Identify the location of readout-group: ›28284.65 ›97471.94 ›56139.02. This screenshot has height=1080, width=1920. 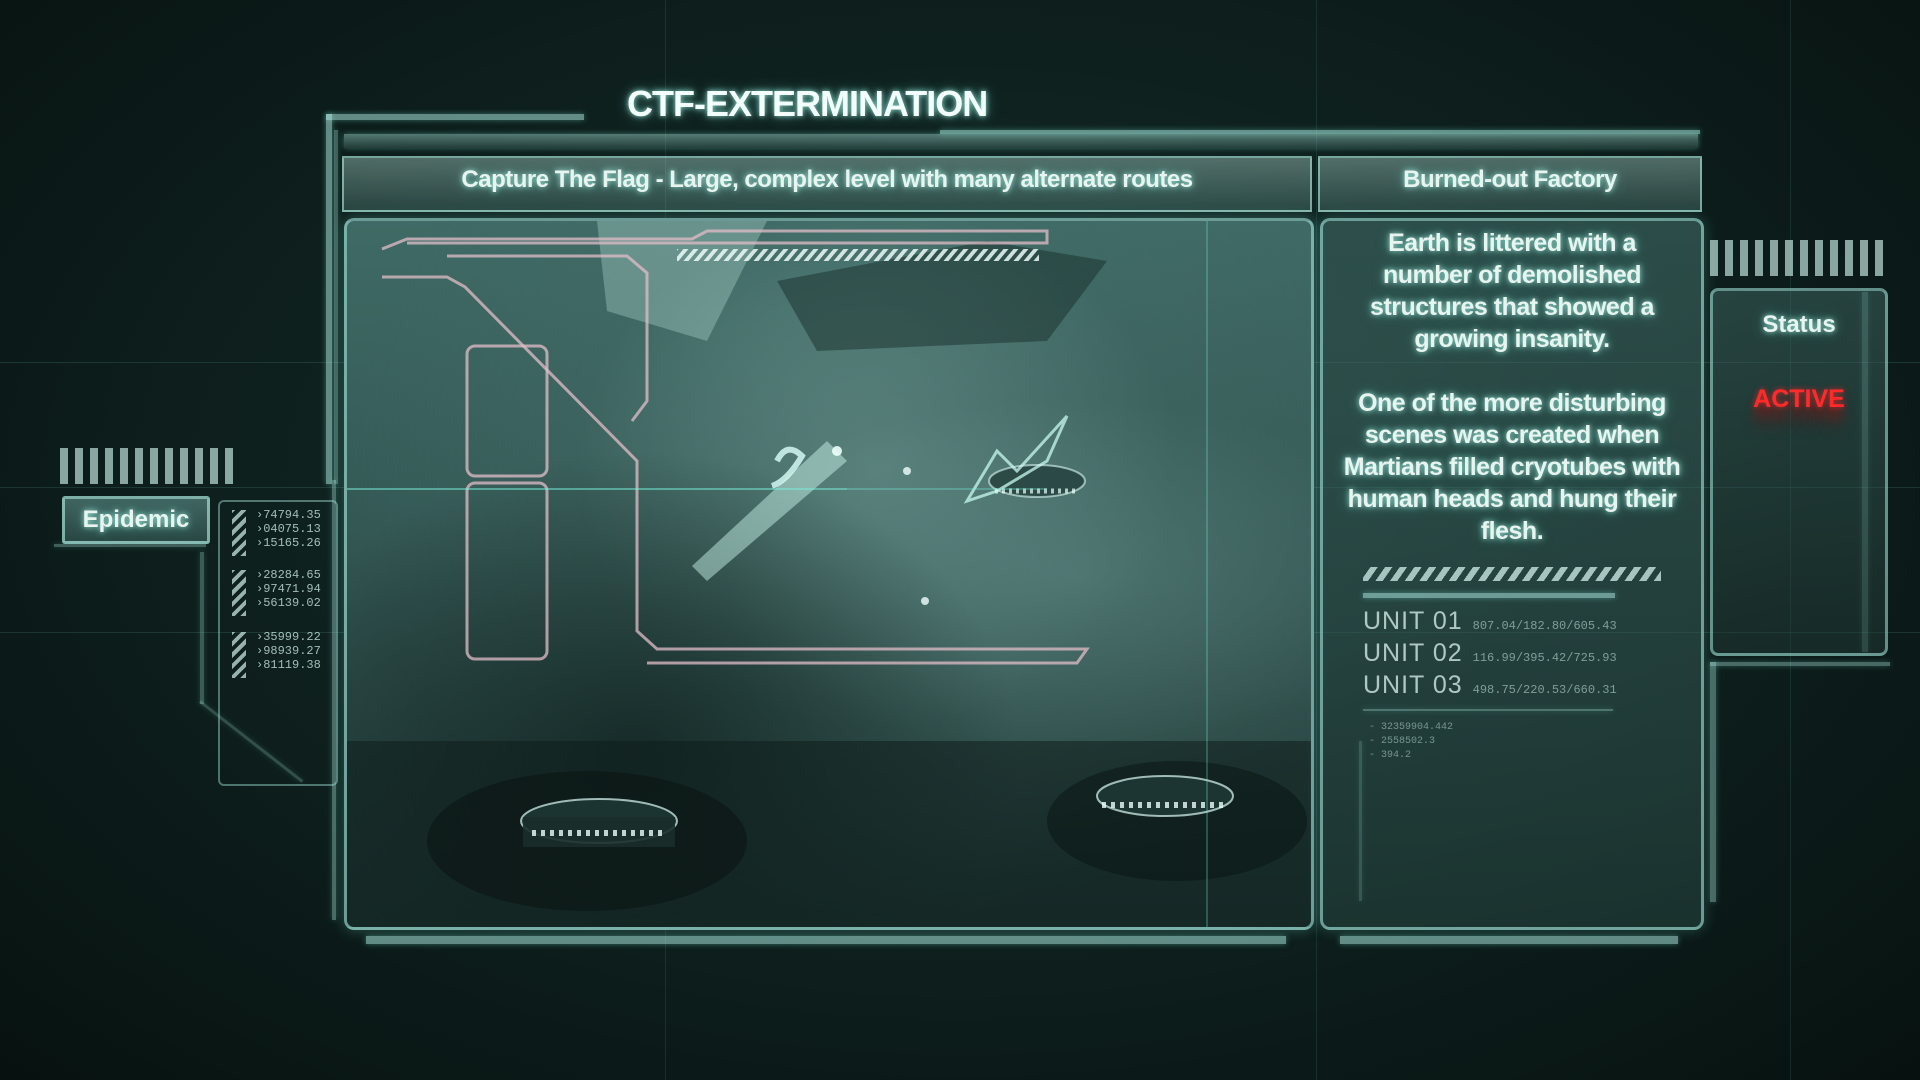
(288, 589).